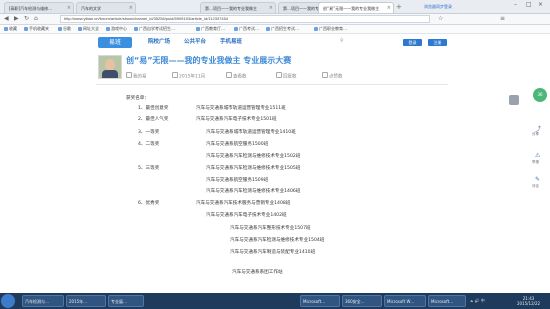  I want to click on award-winner: 汽车与交通系城市轨道运营管理专业1511班, so click(241, 108).